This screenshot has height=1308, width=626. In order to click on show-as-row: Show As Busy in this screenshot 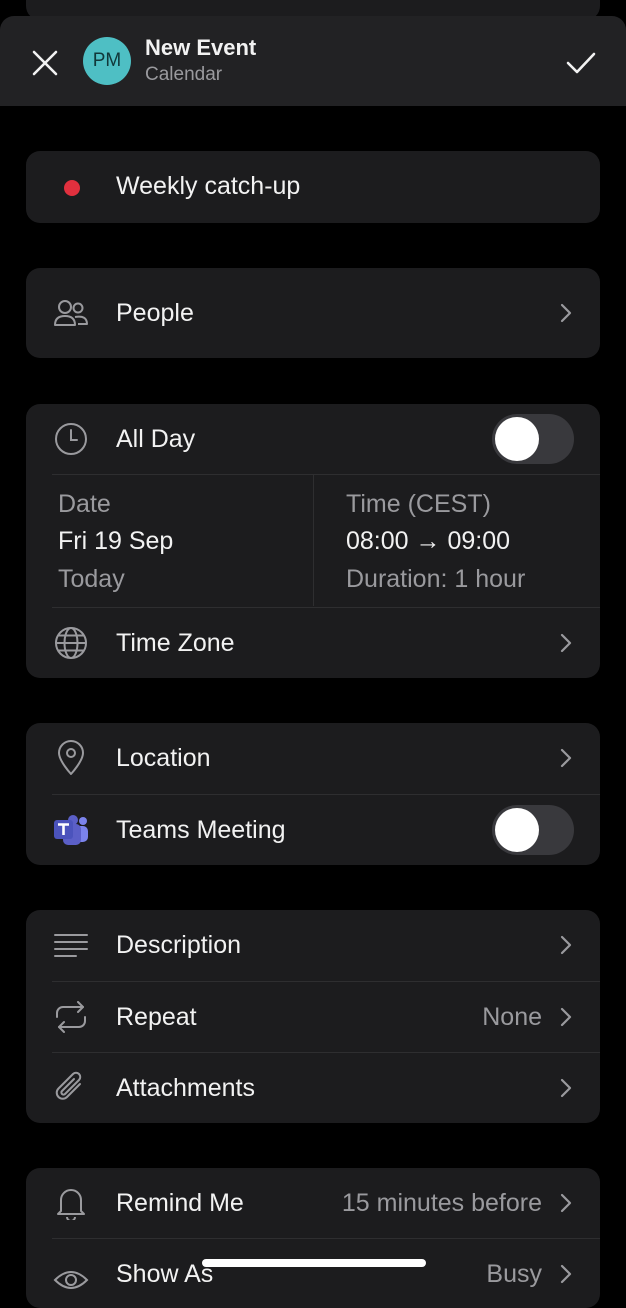, I will do `click(313, 1273)`.